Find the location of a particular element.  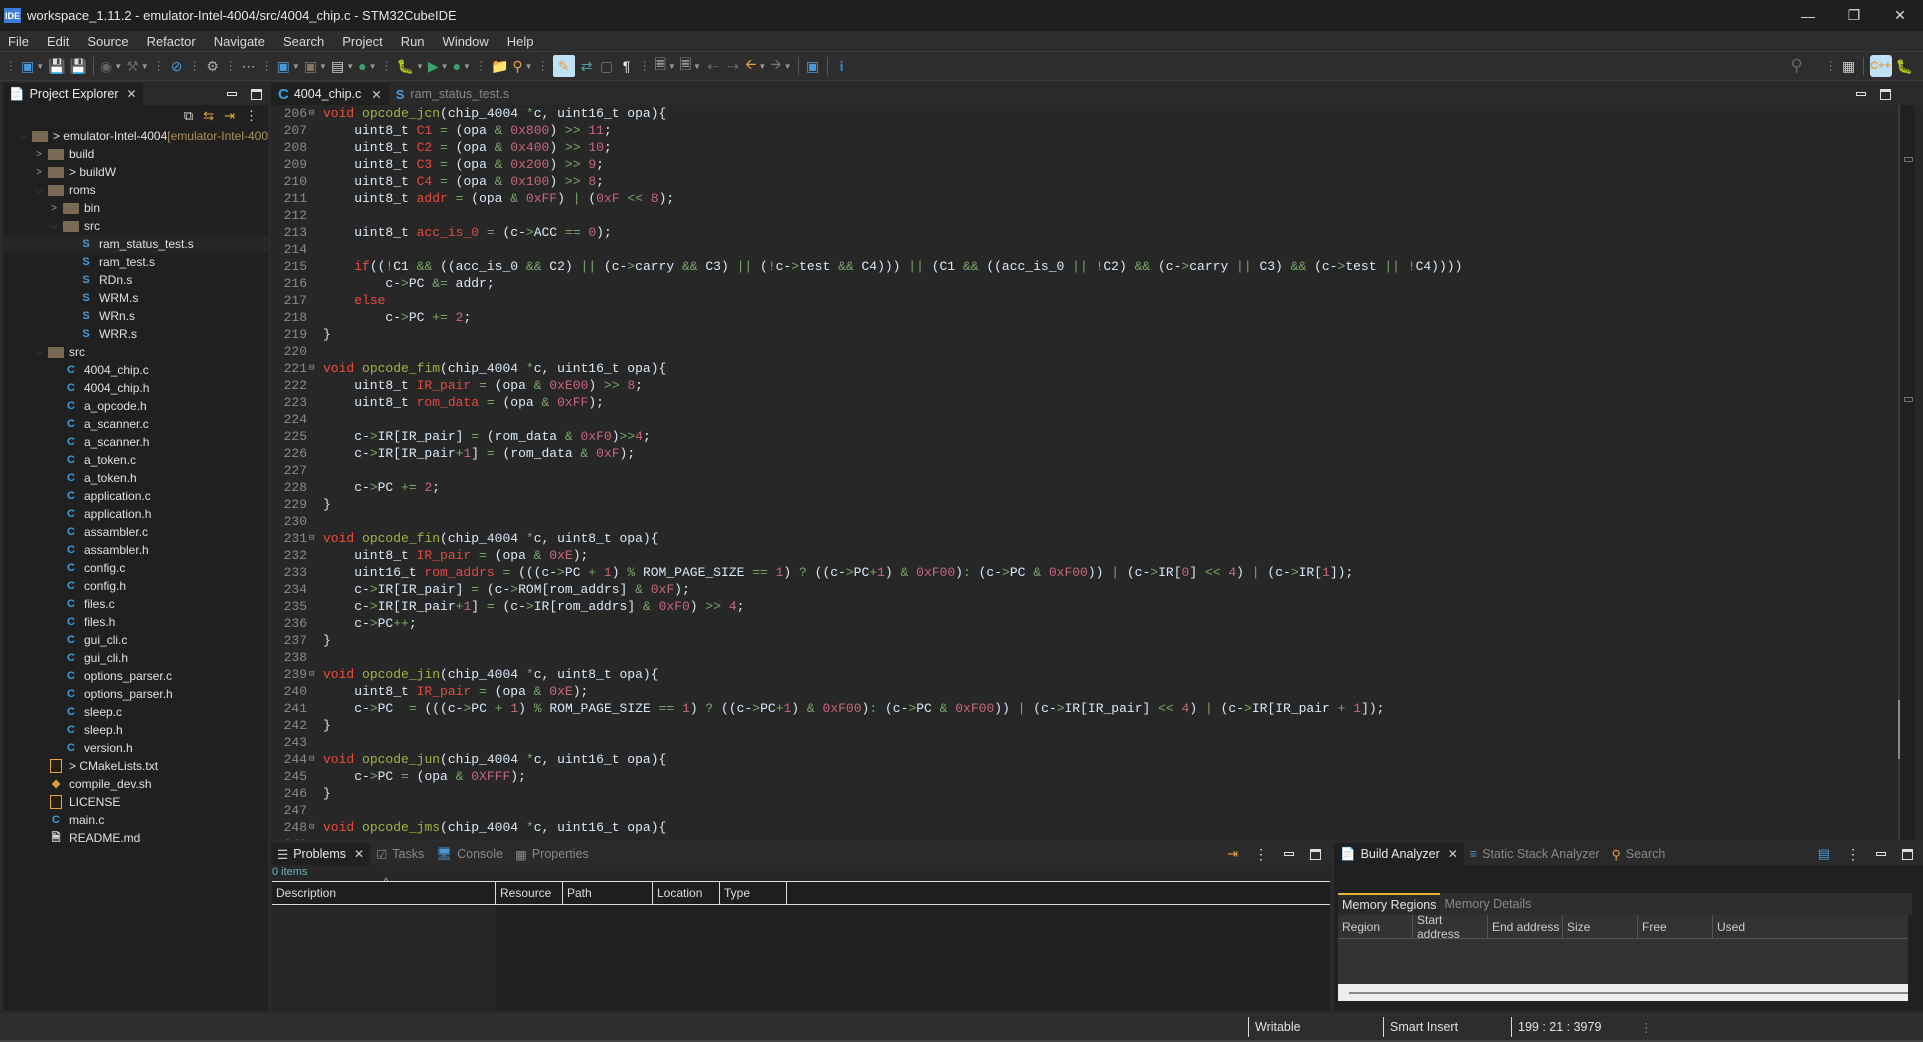

tree-item: Cconfig.c is located at coordinates (135, 568).